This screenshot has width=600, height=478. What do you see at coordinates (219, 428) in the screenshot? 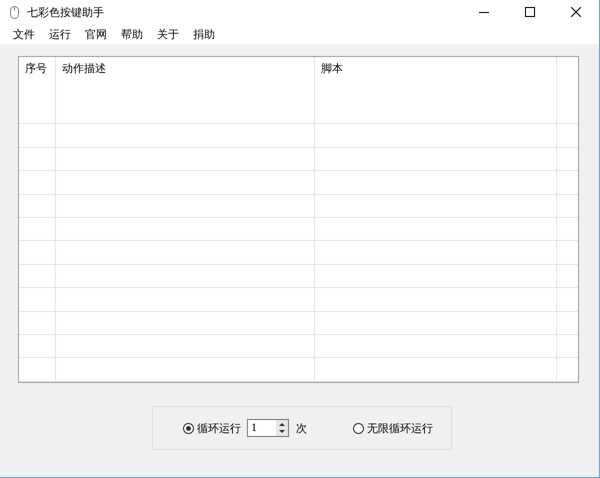
I see `option-label: 循环运行` at bounding box center [219, 428].